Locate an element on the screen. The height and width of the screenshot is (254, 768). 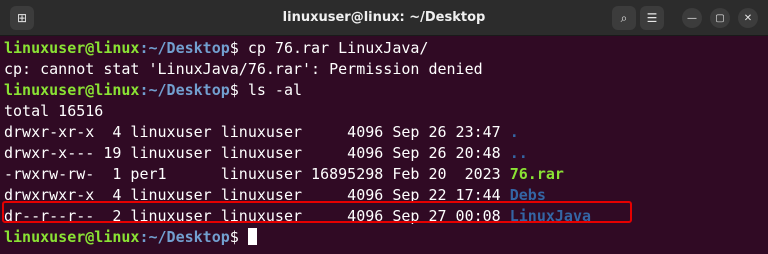
listing-name: 76.rar is located at coordinates (536, 174).